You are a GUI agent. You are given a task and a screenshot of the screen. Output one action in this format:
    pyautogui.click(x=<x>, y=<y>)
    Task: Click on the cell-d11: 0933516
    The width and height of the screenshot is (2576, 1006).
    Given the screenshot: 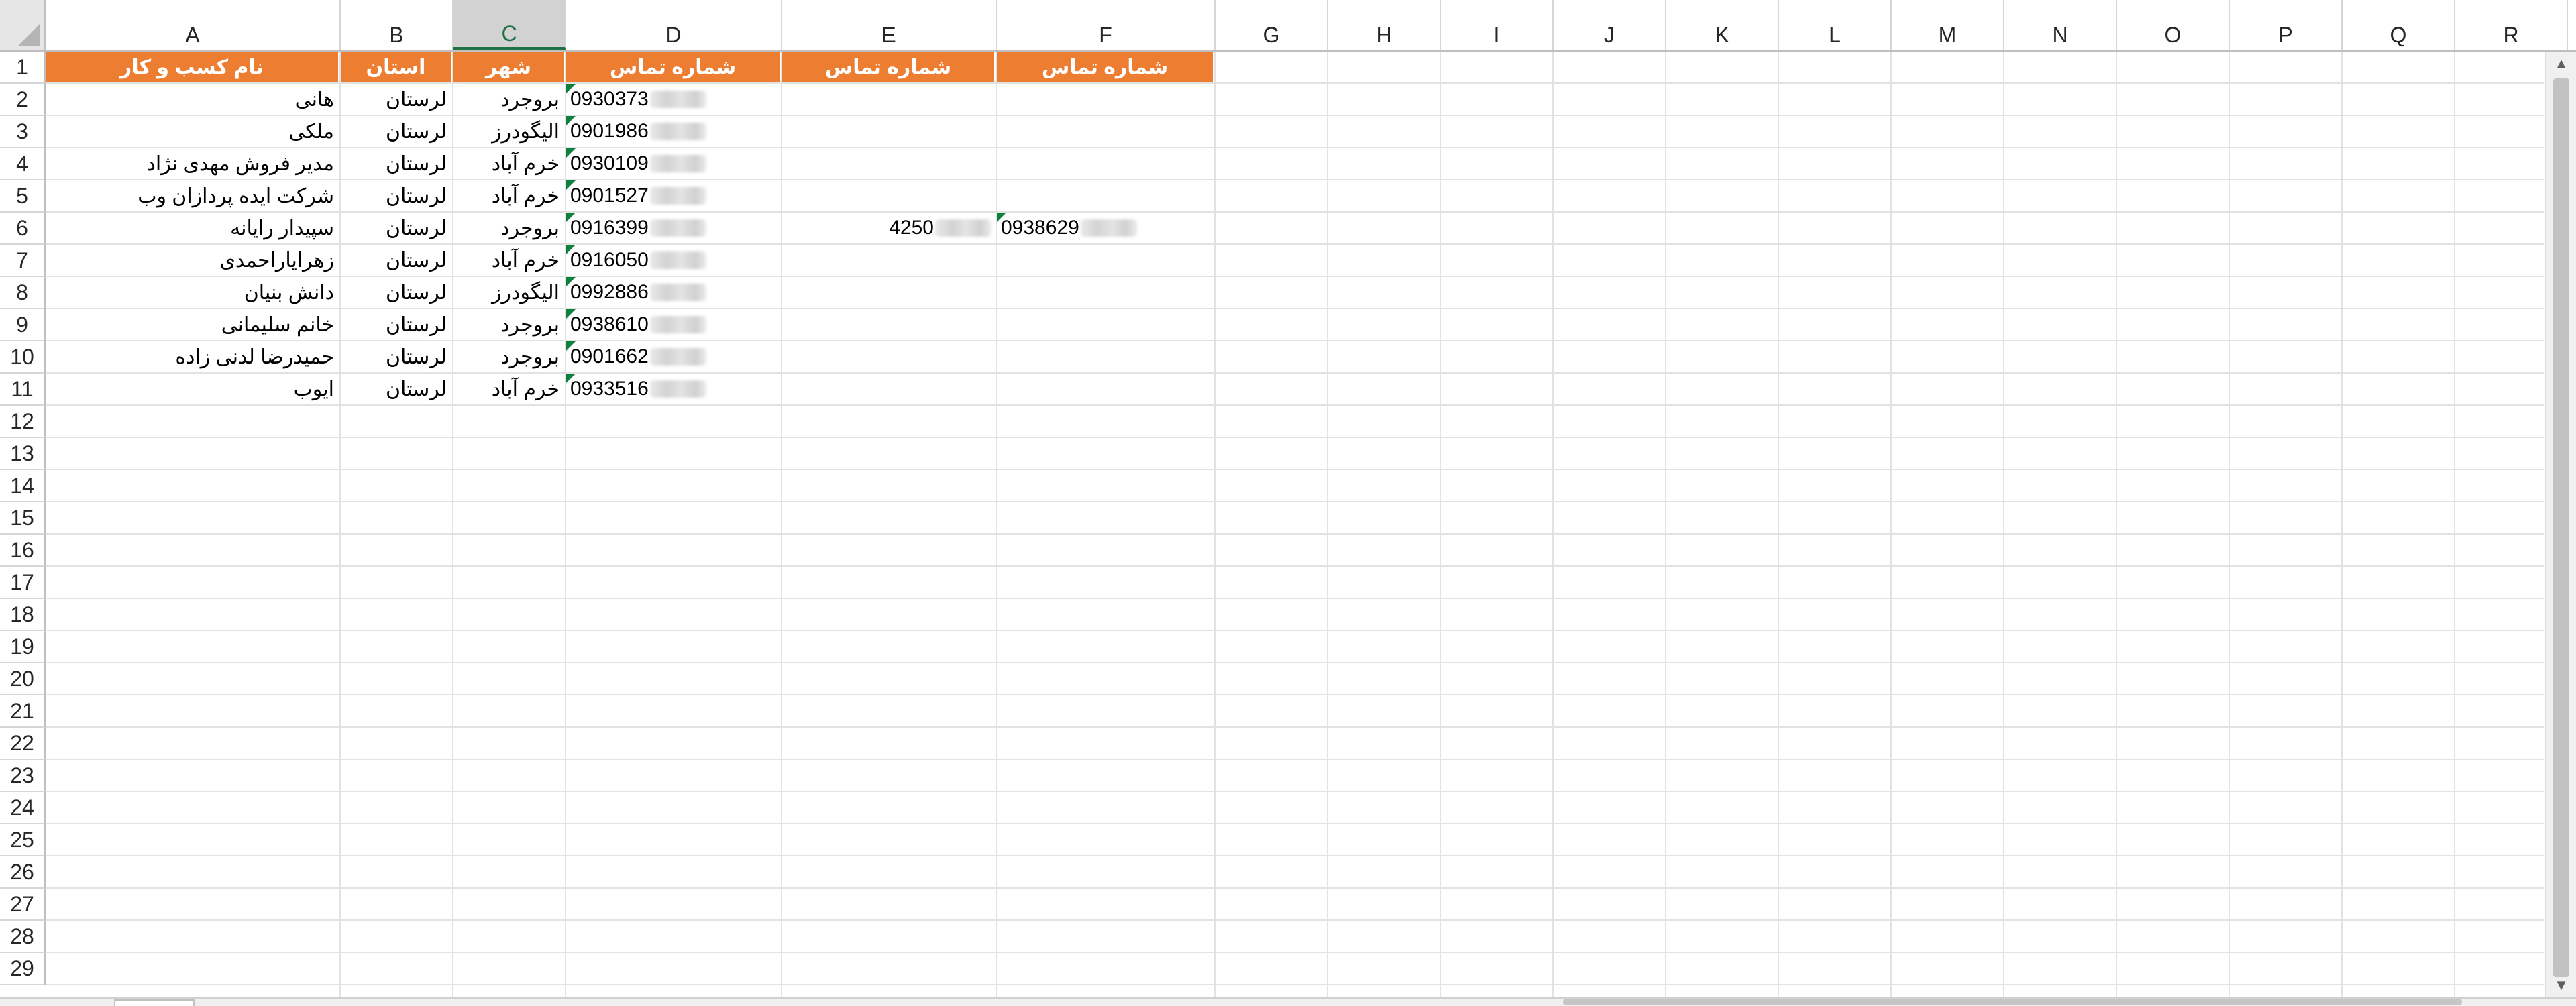 What is the action you would take?
    pyautogui.click(x=673, y=389)
    